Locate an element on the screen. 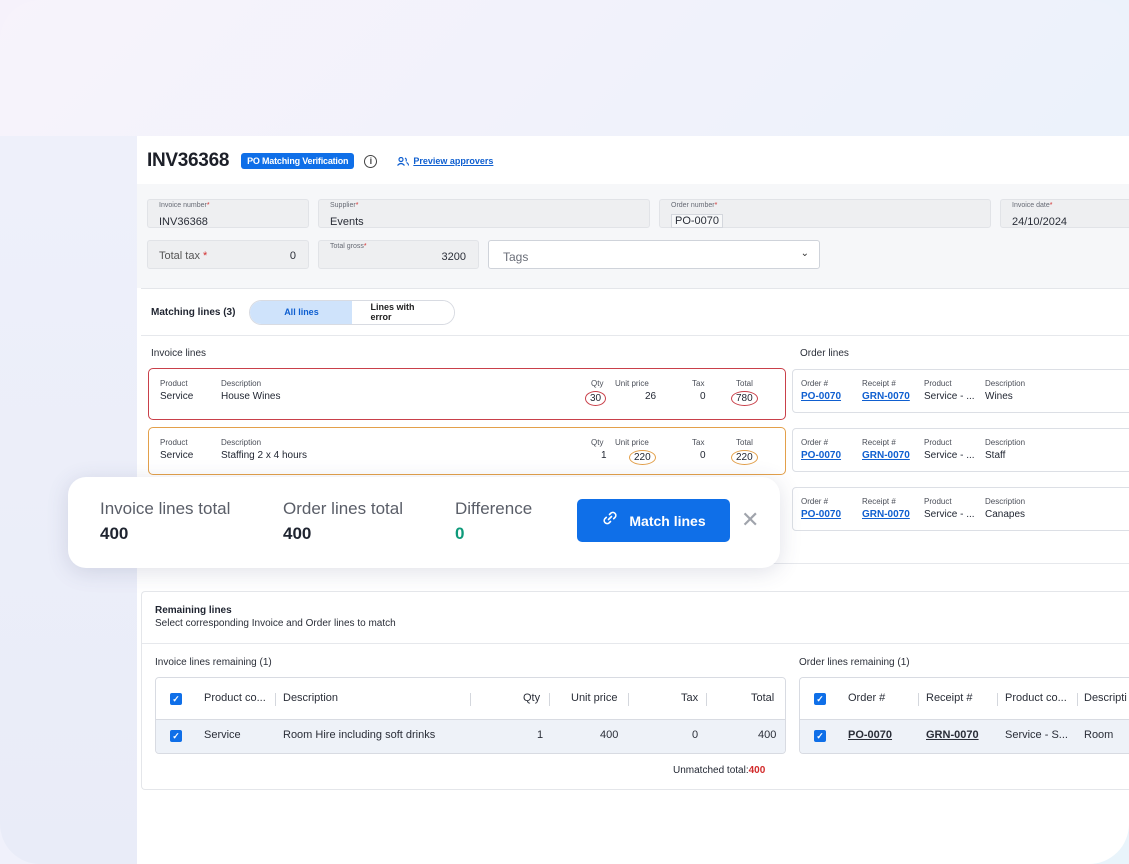 The image size is (1129, 864). link-icon is located at coordinates (610, 520).